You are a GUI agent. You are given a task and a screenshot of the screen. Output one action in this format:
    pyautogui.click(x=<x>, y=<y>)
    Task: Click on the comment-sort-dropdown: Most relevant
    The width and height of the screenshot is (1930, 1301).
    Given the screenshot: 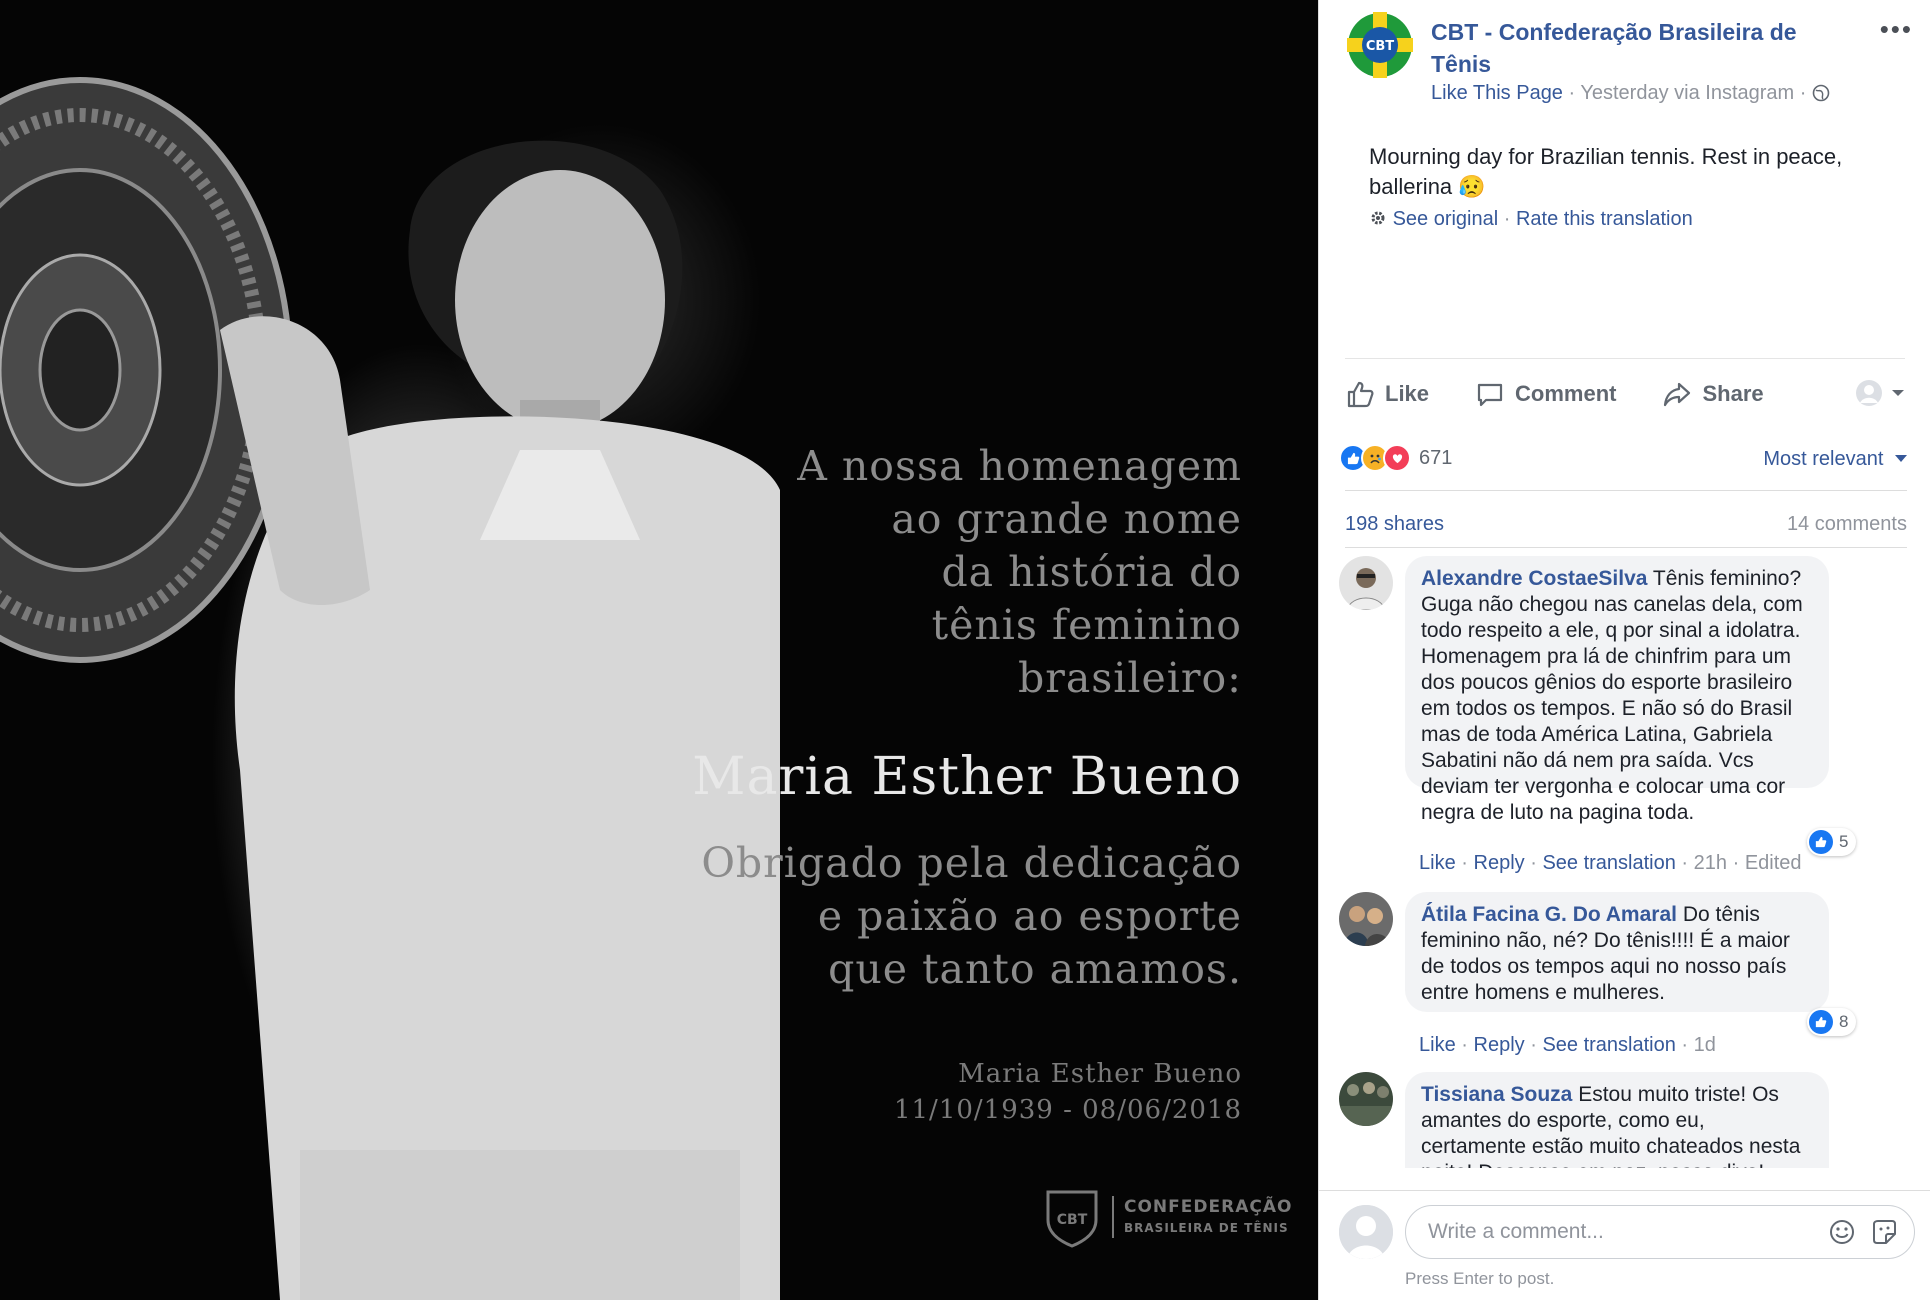 What is the action you would take?
    pyautogui.click(x=1835, y=459)
    